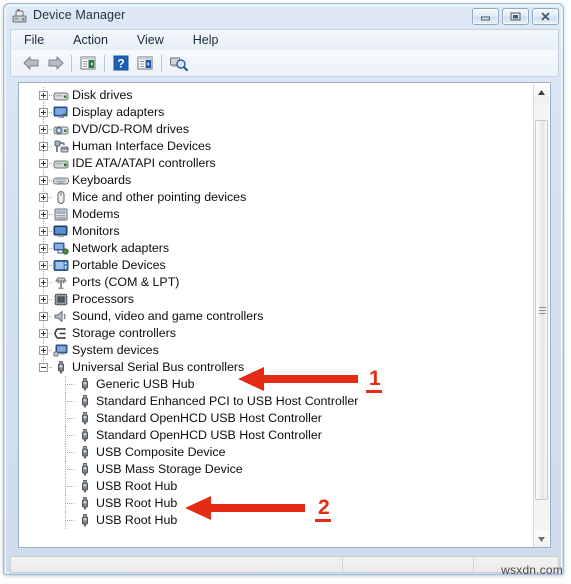 Image resolution: width=571 pixels, height=584 pixels. I want to click on tree-node-category: Ports (COM & LPT), so click(277, 282).